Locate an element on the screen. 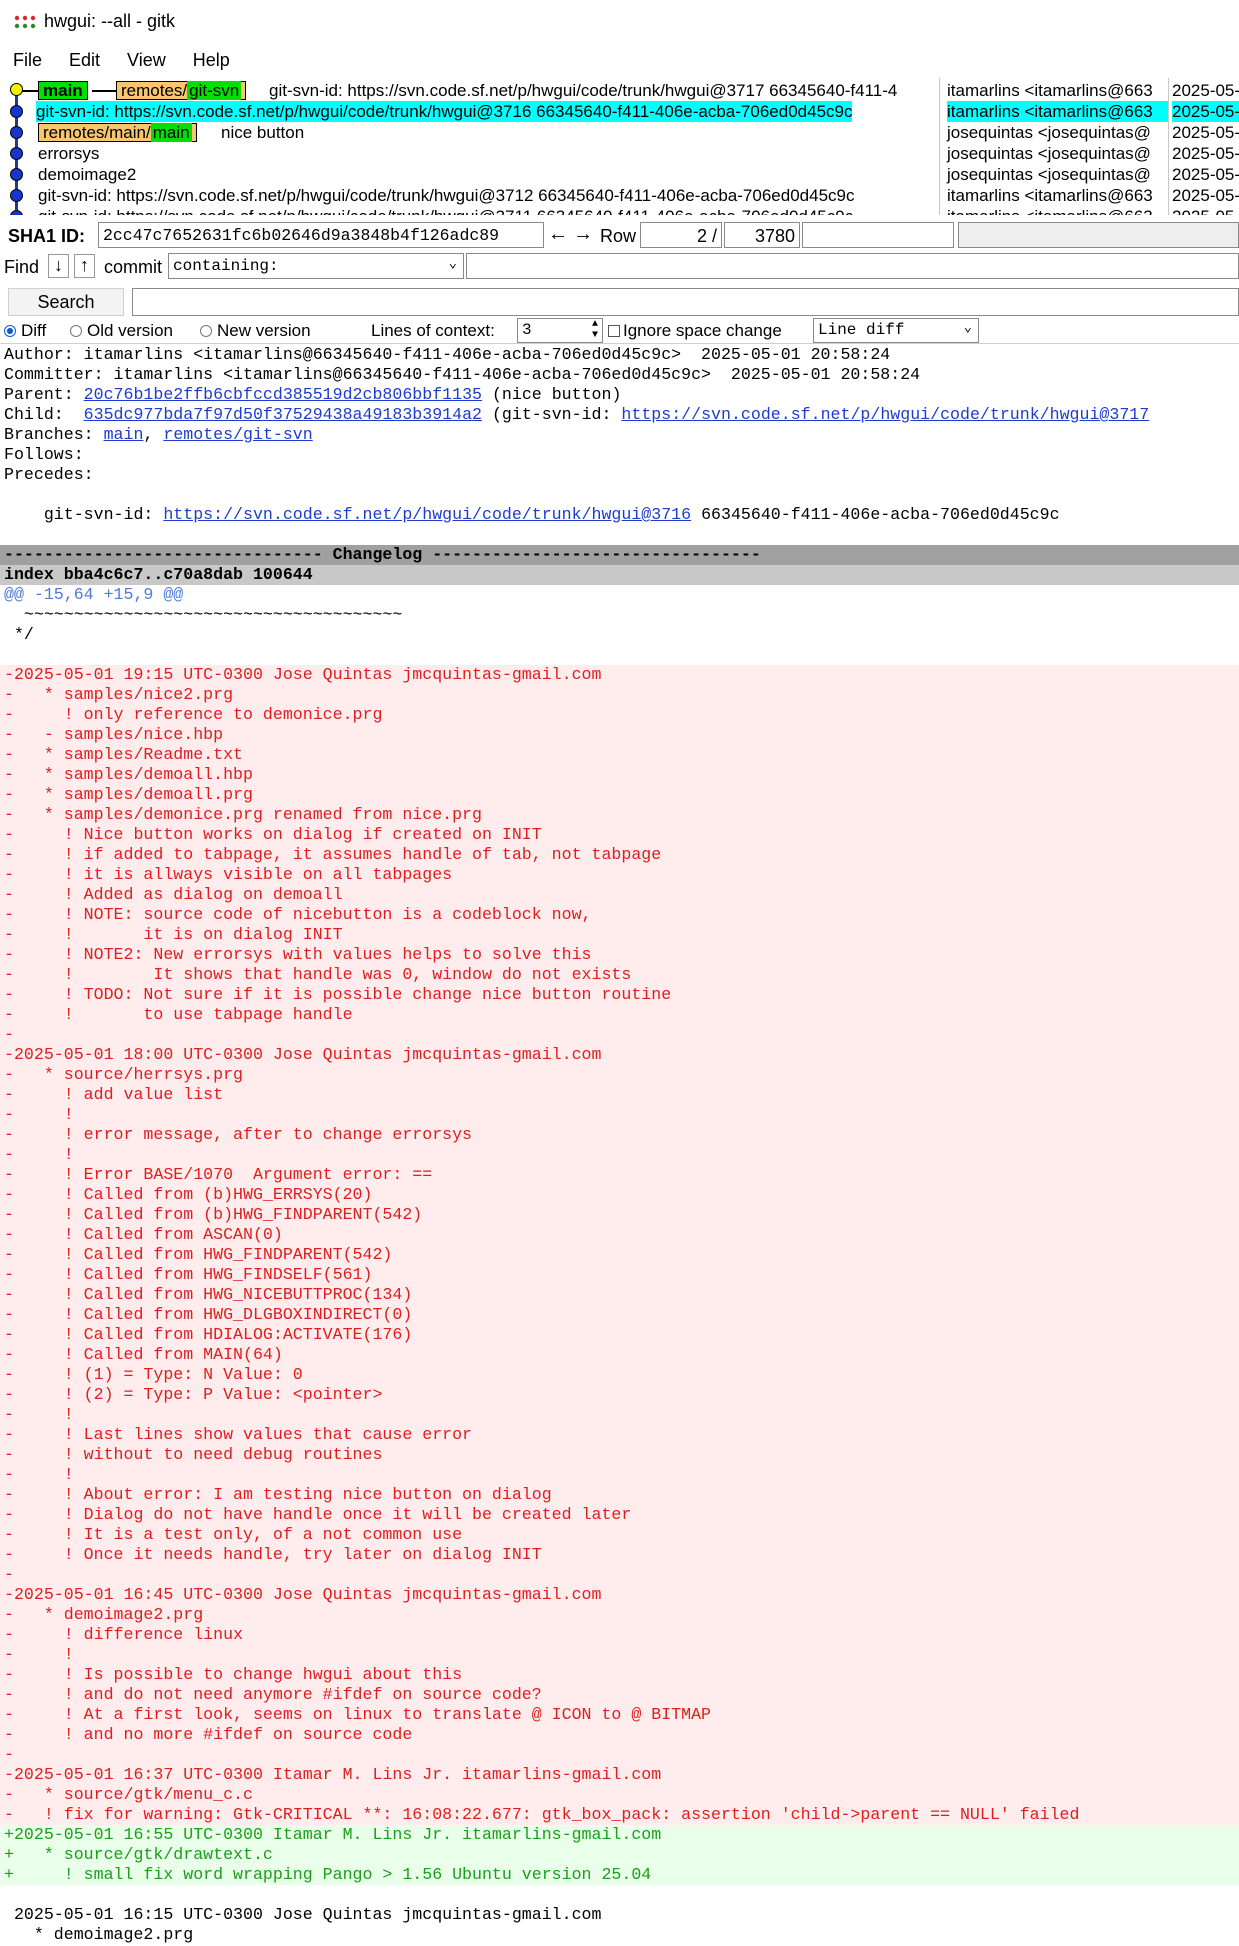  commit-subject: errorsys is located at coordinates (69, 153).